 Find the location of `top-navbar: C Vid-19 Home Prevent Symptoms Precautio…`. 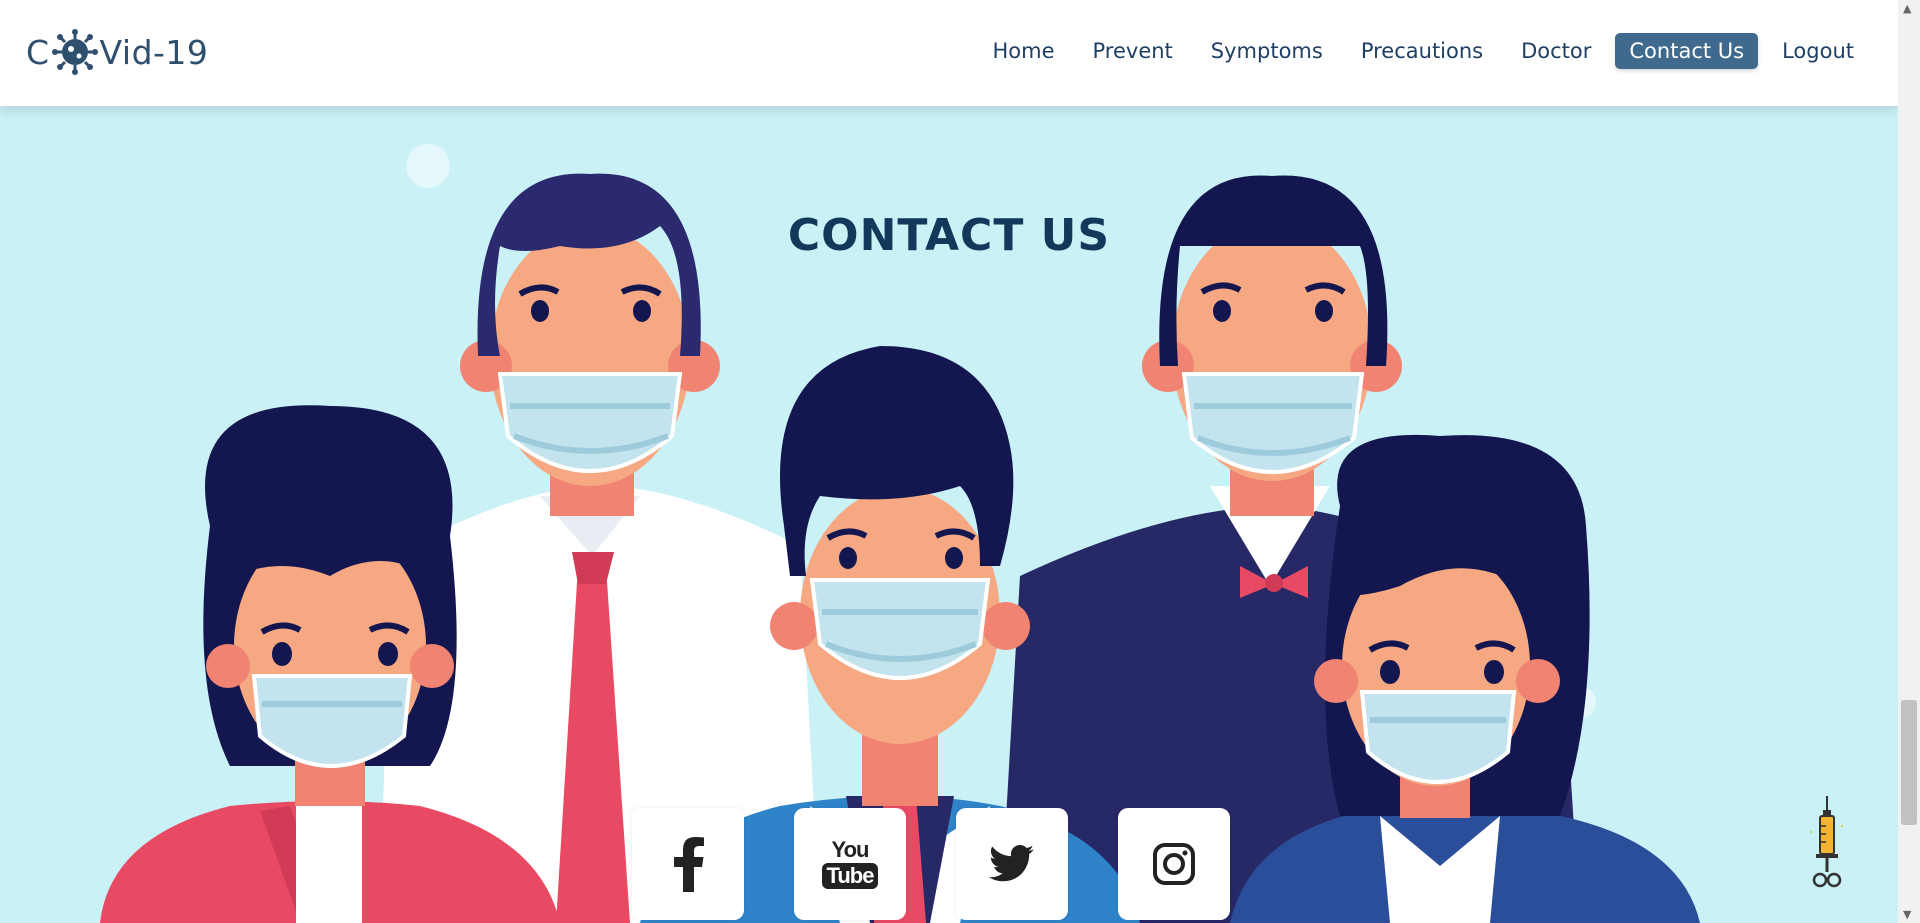

top-navbar: C Vid-19 Home Prevent Symptoms Precautio… is located at coordinates (949, 53).